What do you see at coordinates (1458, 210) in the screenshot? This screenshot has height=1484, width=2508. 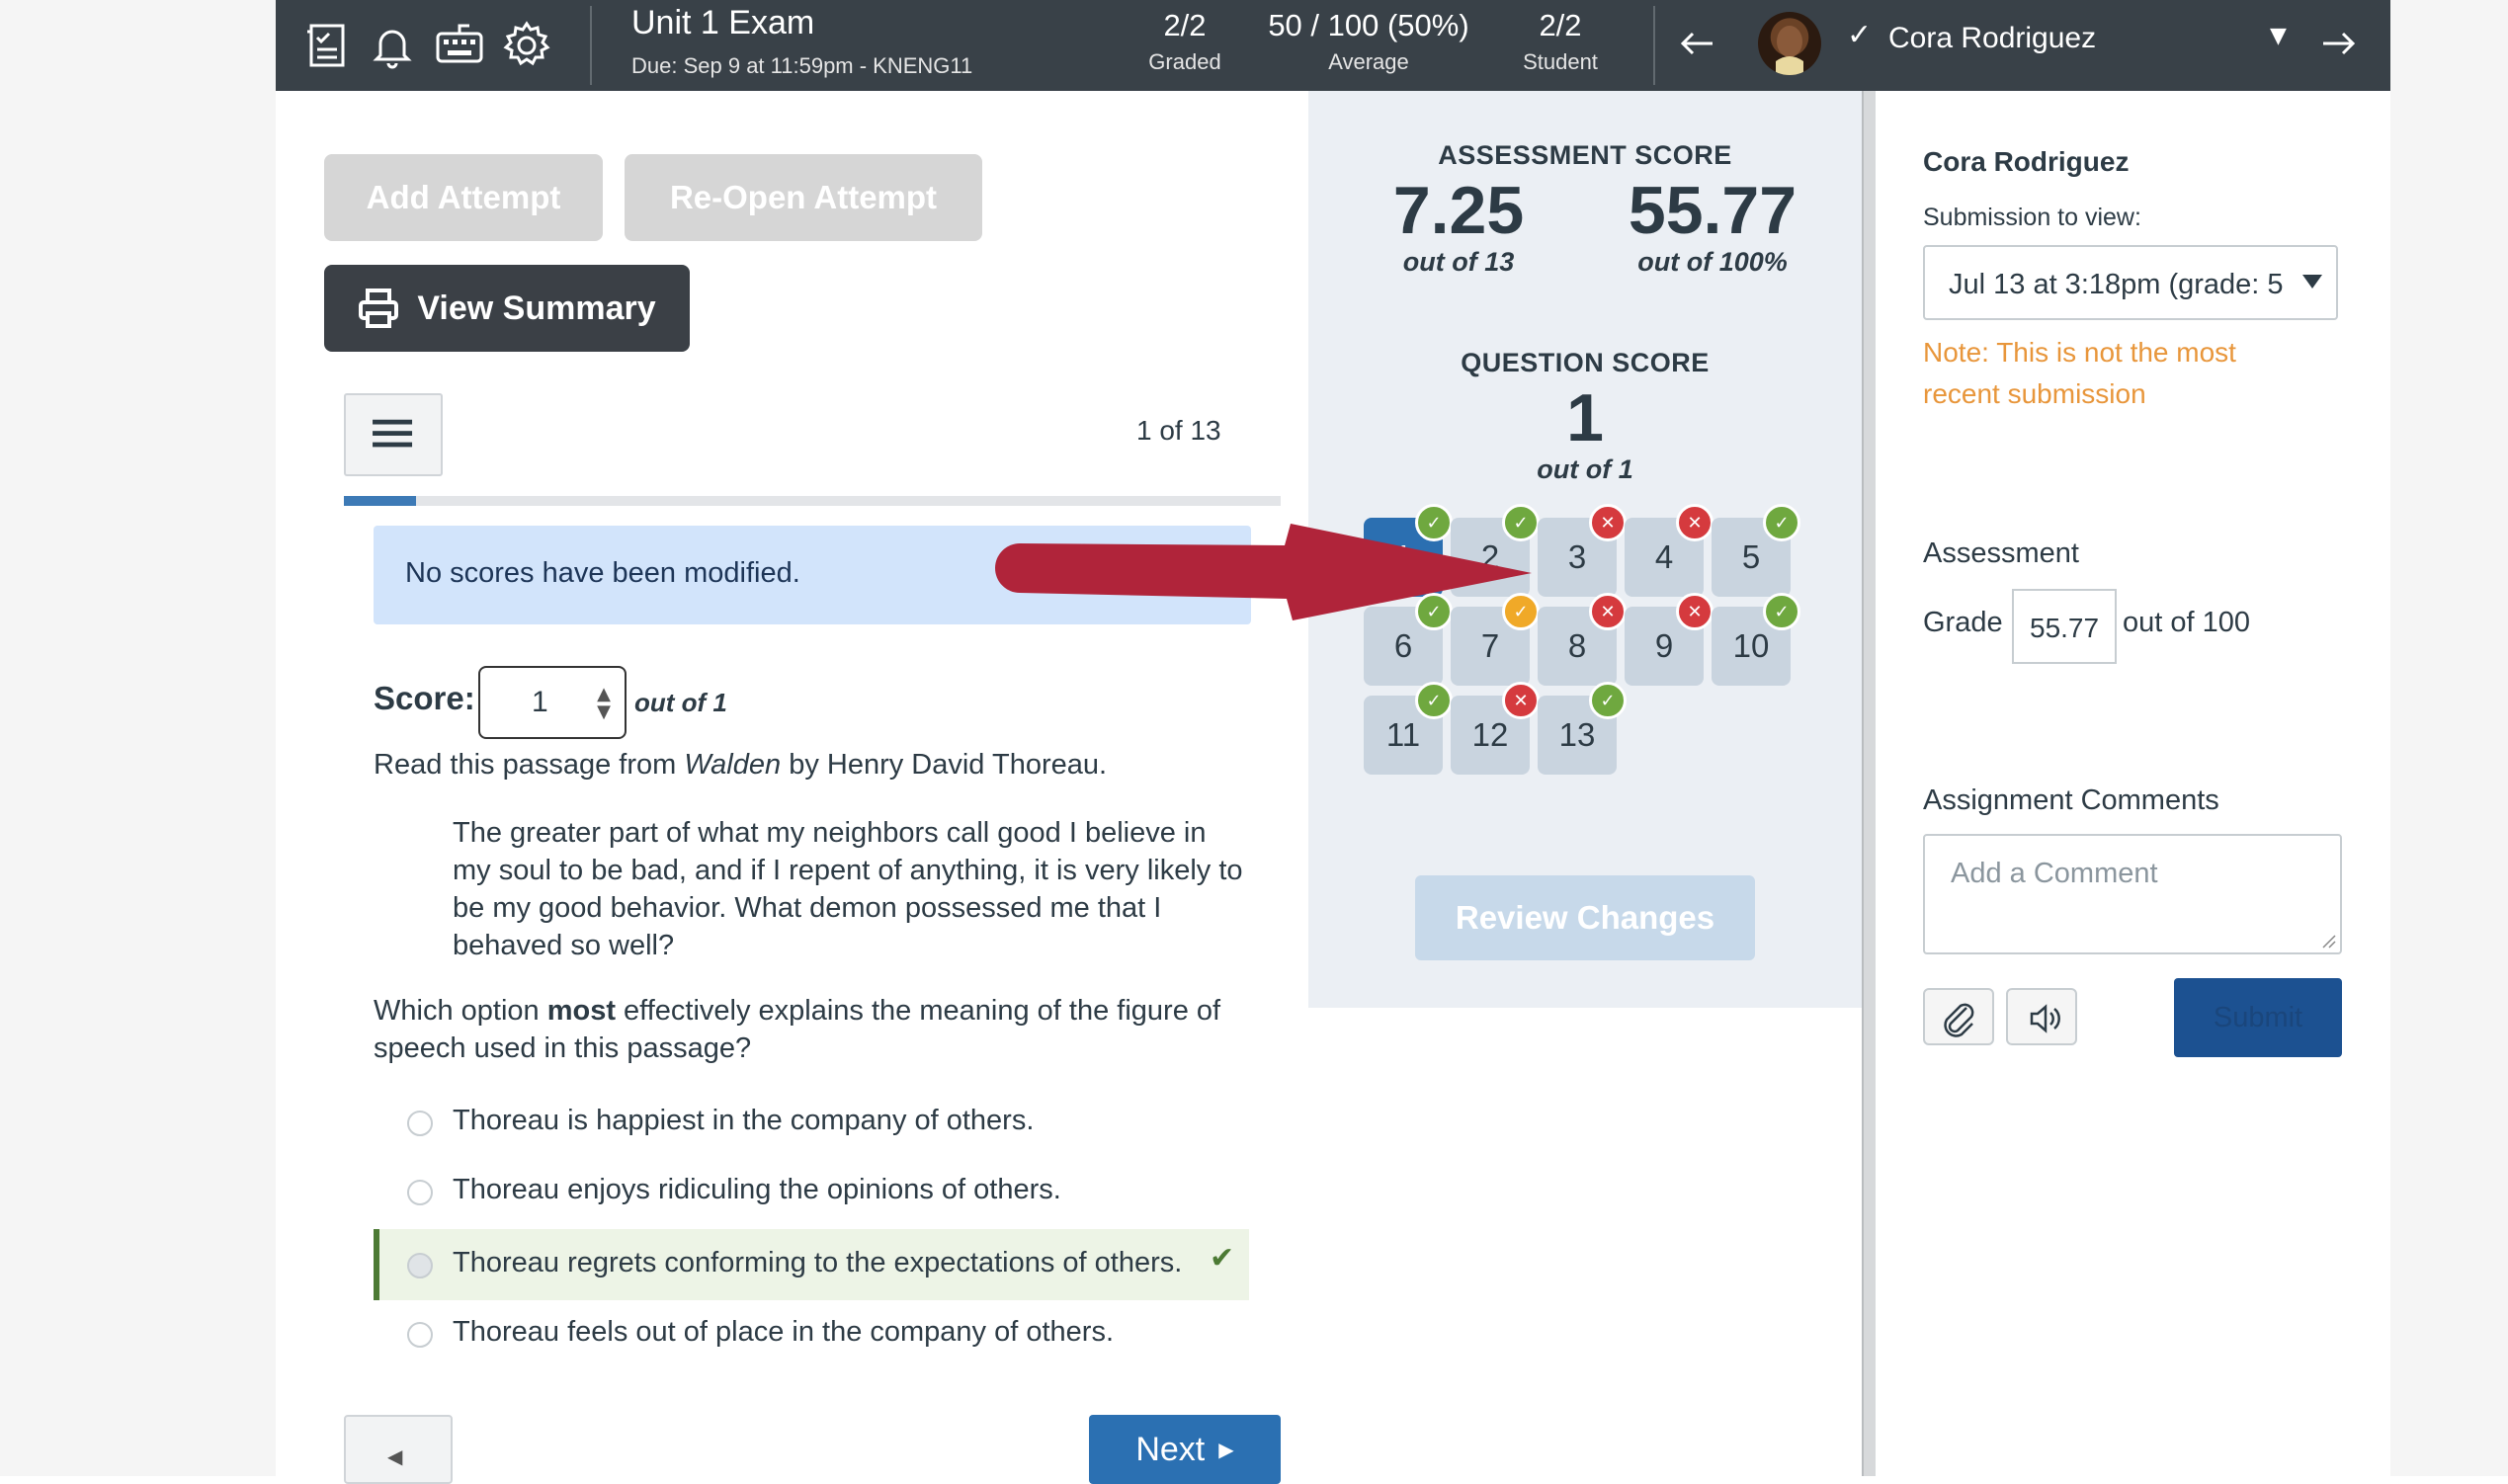 I see `assessment-points: 7.25` at bounding box center [1458, 210].